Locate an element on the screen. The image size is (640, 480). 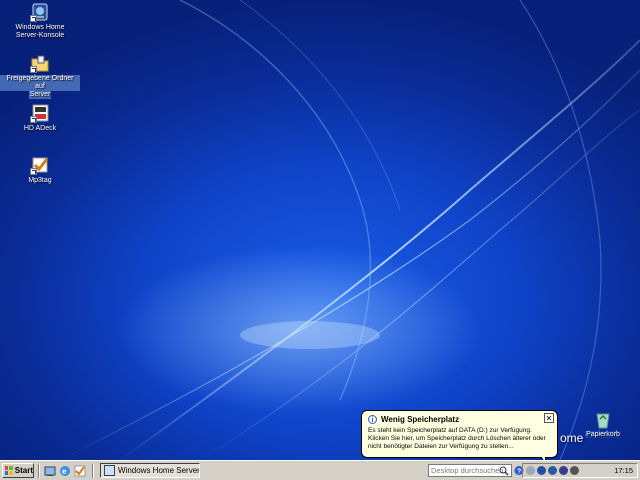
tray-status-icon is located at coordinates (552, 470).